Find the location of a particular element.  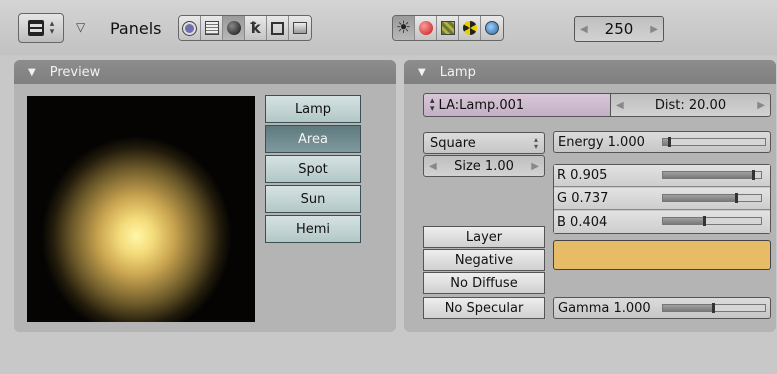

red-slider-fill is located at coordinates (707, 175).